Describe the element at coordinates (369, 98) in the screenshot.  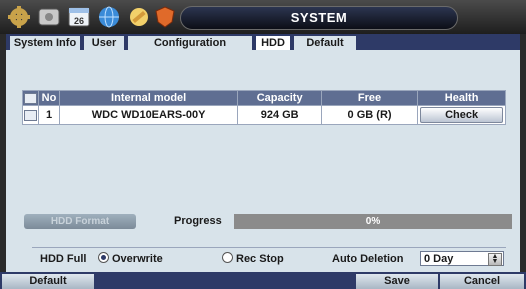
I see `header-free: Free` at that location.